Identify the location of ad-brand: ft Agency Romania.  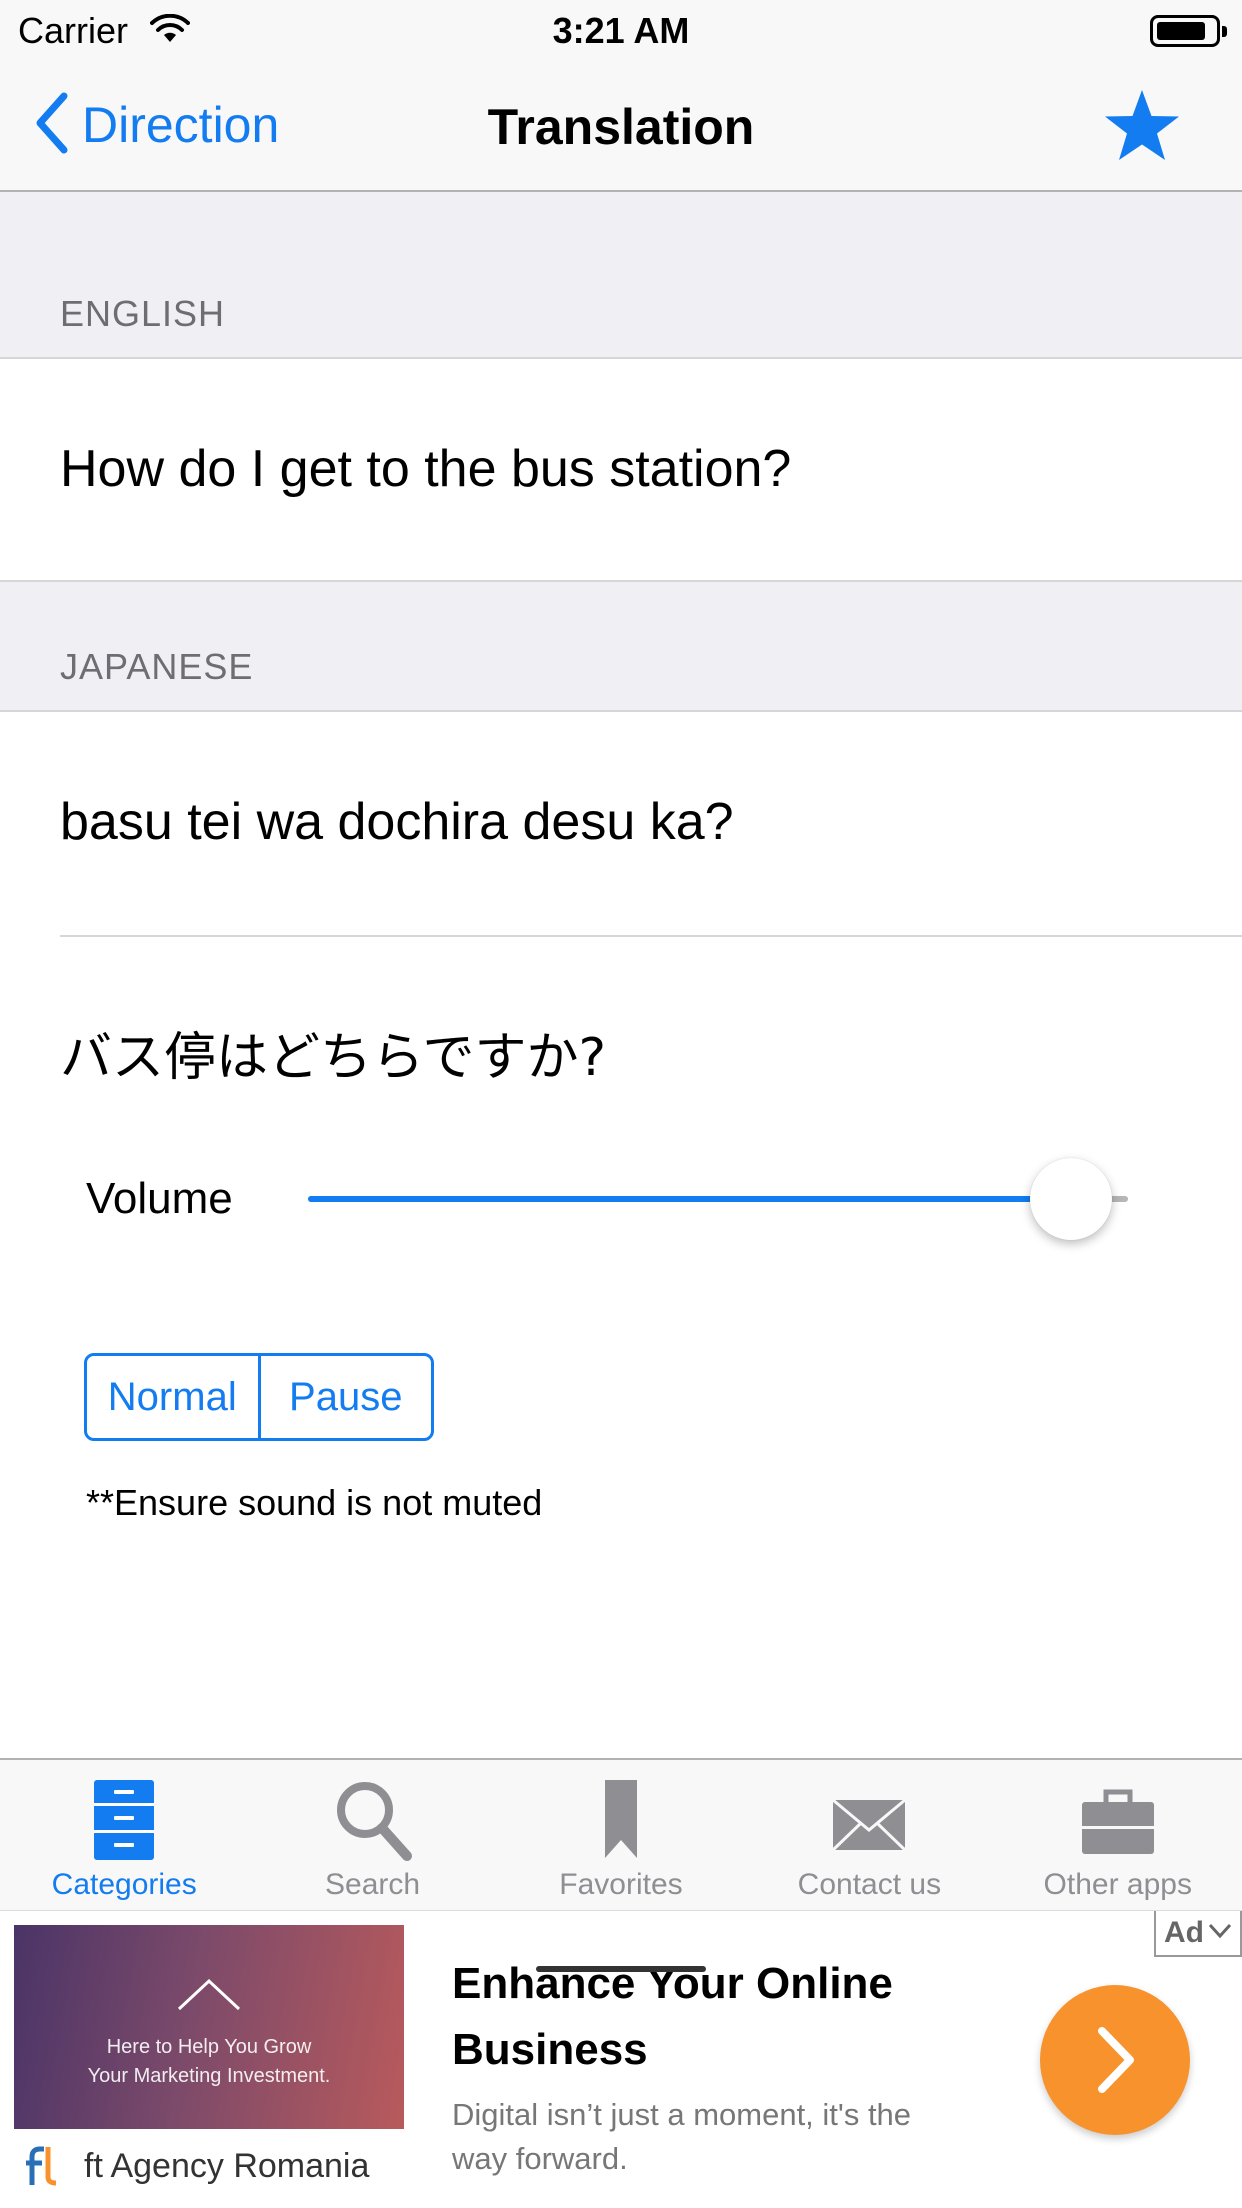
(195, 2166).